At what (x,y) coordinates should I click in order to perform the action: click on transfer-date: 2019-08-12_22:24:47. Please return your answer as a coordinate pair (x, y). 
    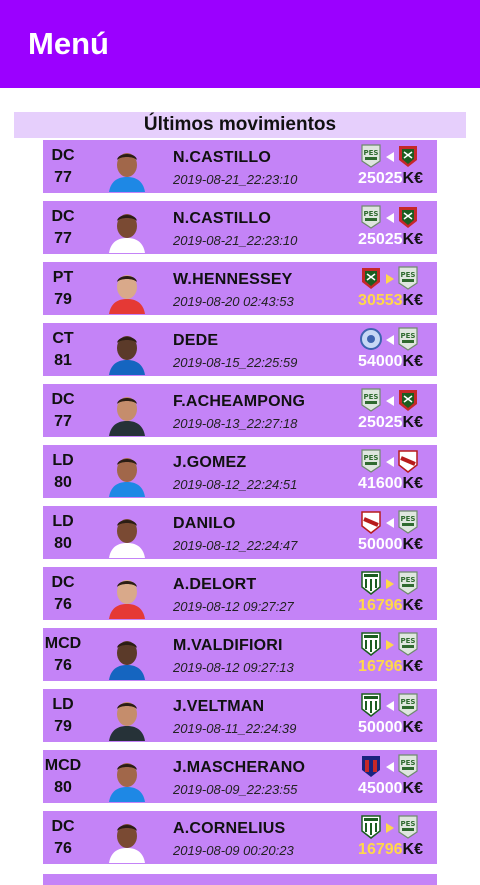
    Looking at the image, I should click on (235, 545).